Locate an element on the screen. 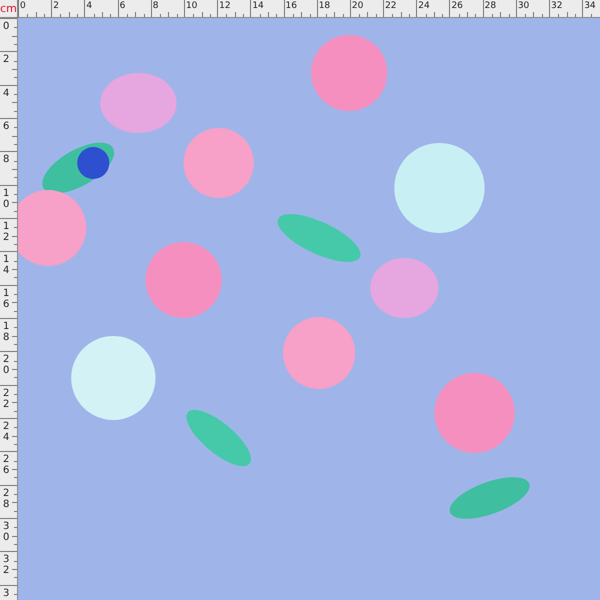 The height and width of the screenshot is (600, 600). unit-label: cm is located at coordinates (8, 8).